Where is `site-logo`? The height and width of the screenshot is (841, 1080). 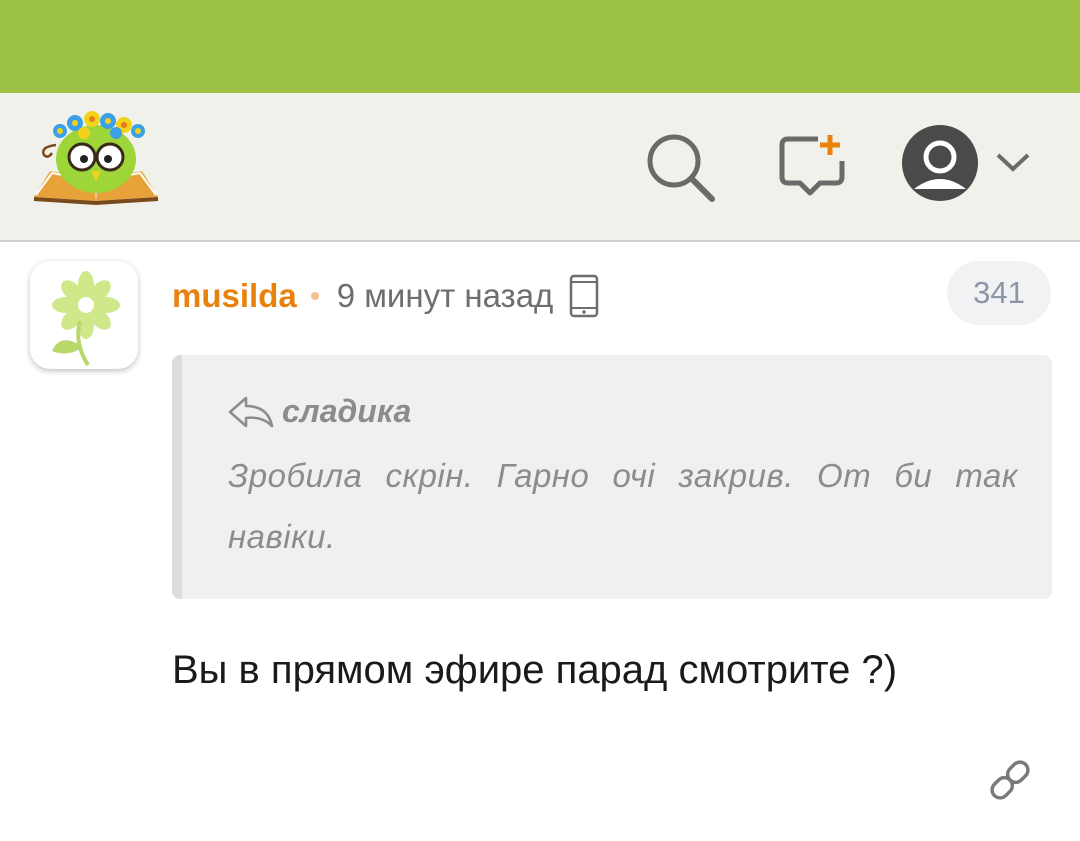 site-logo is located at coordinates (96, 159).